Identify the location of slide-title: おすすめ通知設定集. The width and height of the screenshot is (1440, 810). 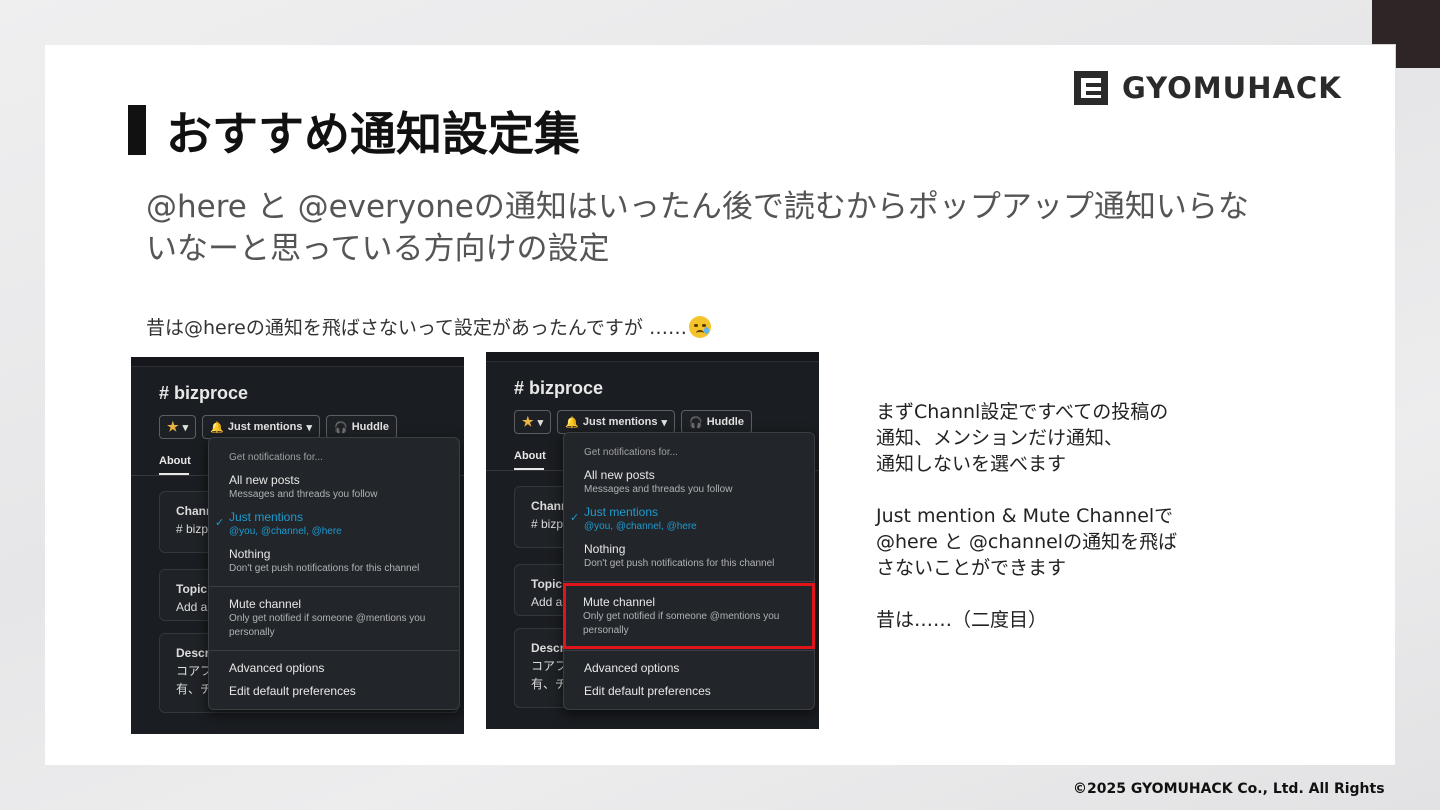
(373, 134).